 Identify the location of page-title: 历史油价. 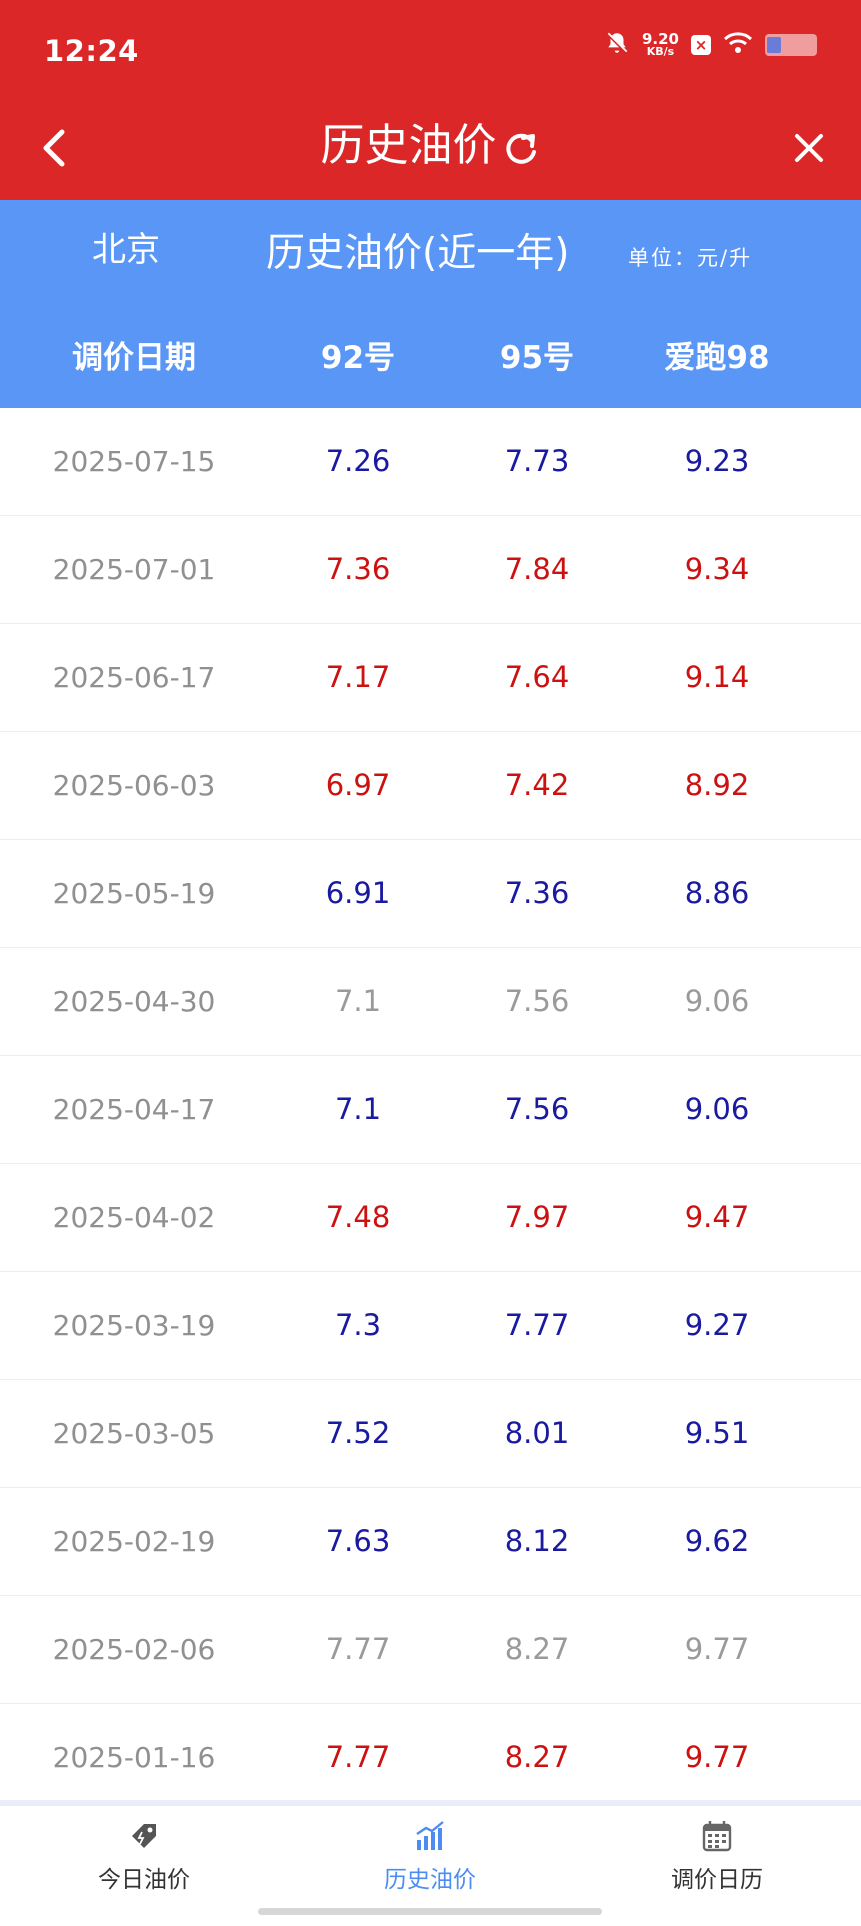
(430, 146).